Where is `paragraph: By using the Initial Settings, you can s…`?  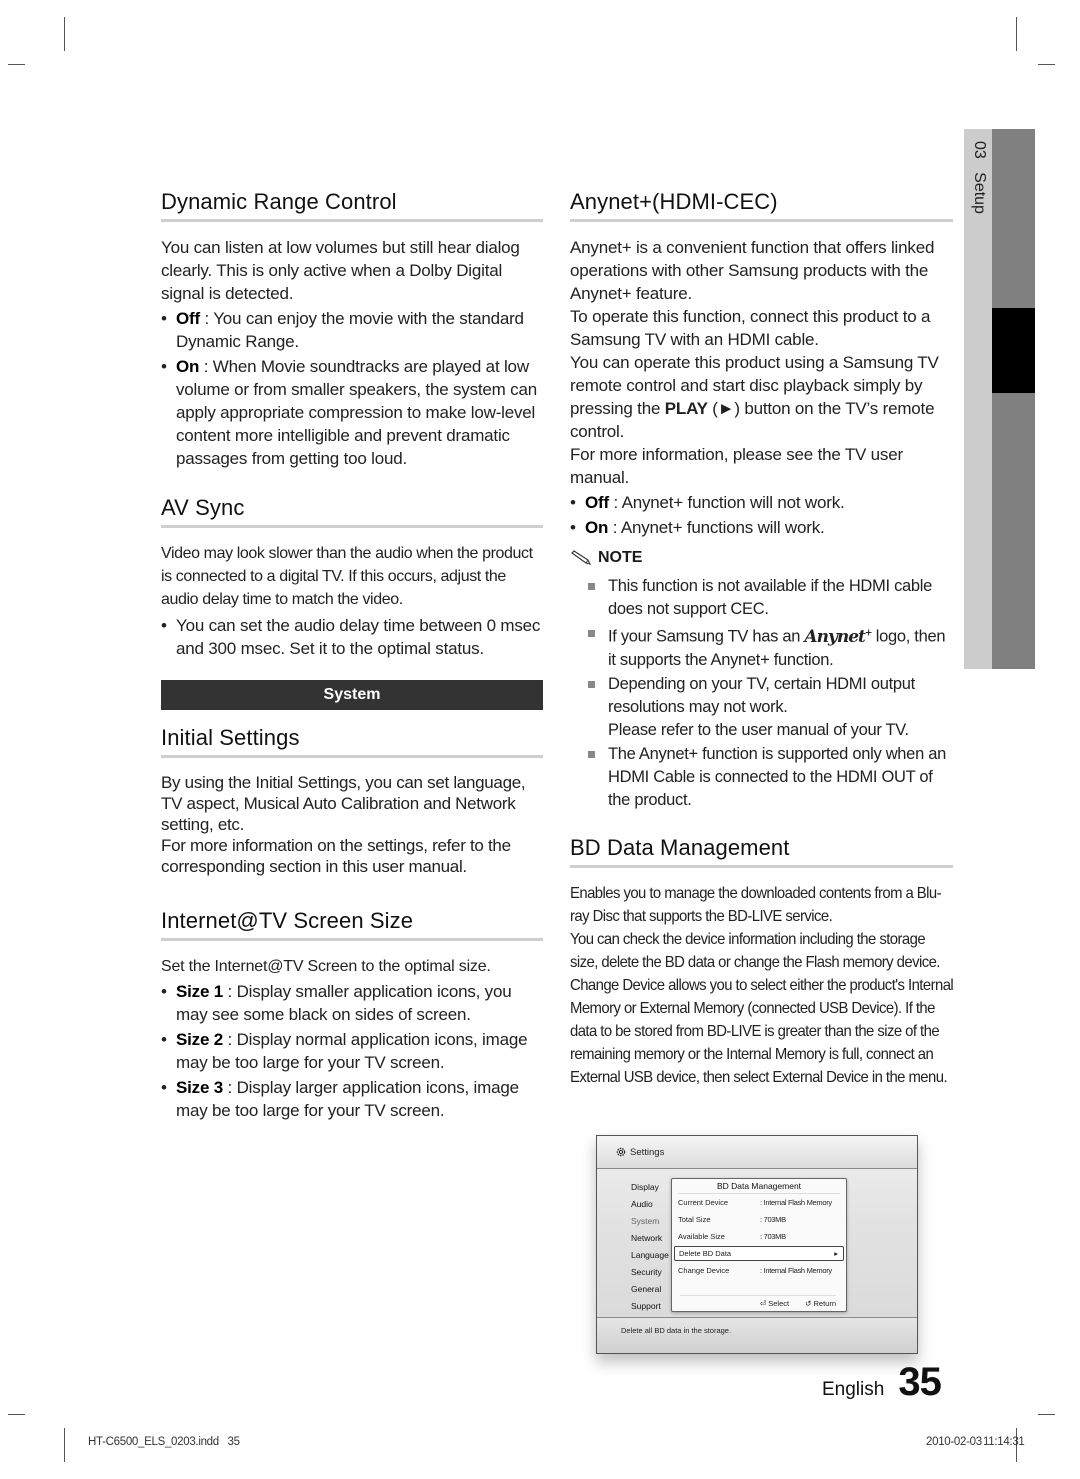
paragraph: By using the Initial Settings, you can s… is located at coordinates (343, 803).